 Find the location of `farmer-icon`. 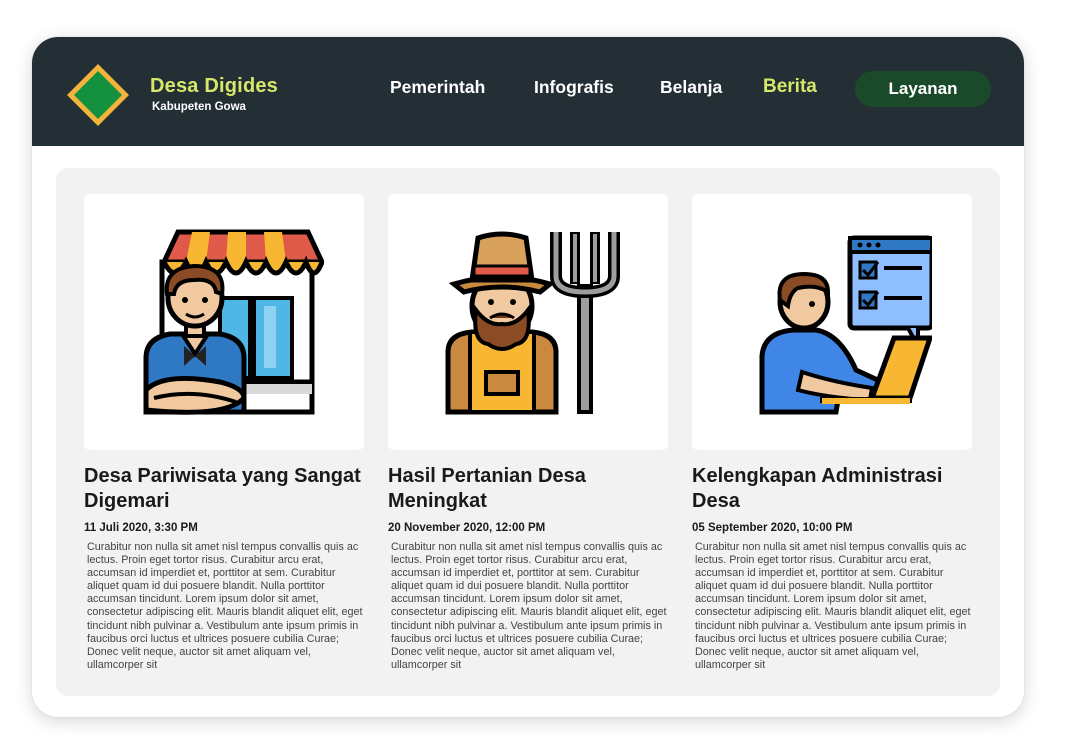

farmer-icon is located at coordinates (532, 323).